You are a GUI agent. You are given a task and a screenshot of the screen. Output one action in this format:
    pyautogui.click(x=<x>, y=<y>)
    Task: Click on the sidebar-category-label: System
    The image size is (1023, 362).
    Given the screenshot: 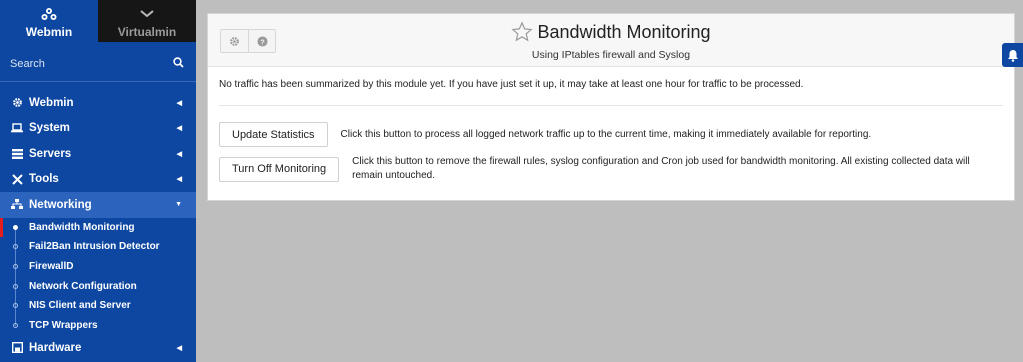 What is the action you would take?
    pyautogui.click(x=49, y=128)
    